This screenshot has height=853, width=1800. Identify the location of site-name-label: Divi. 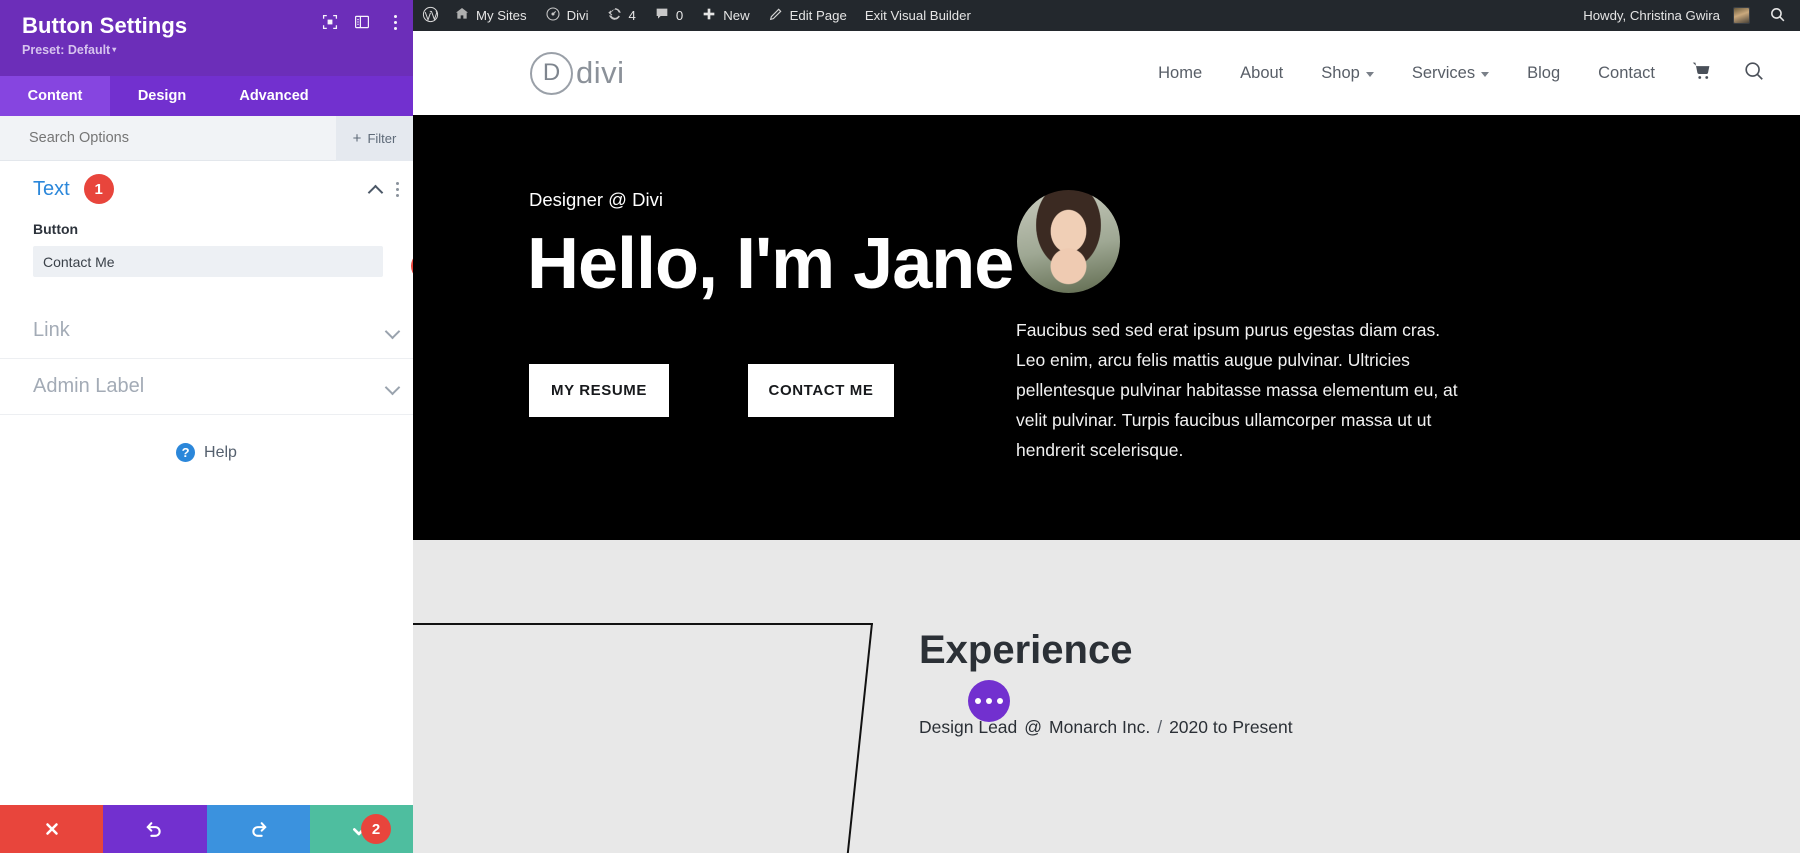
(577, 15).